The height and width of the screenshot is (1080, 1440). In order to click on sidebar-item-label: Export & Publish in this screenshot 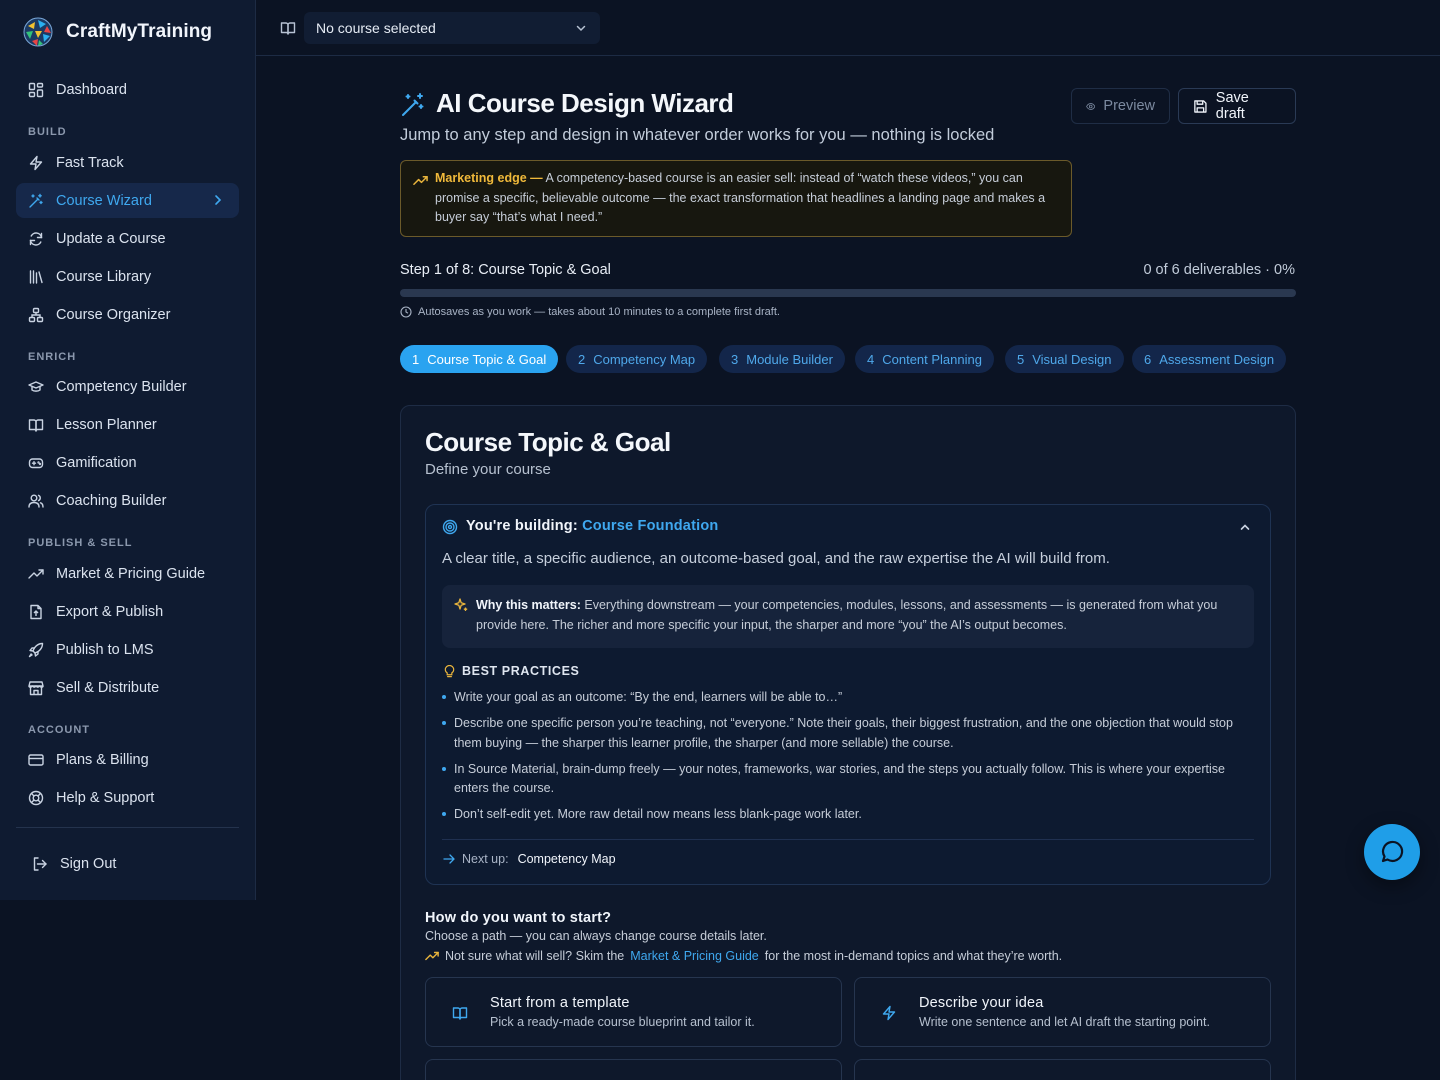, I will do `click(110, 611)`.